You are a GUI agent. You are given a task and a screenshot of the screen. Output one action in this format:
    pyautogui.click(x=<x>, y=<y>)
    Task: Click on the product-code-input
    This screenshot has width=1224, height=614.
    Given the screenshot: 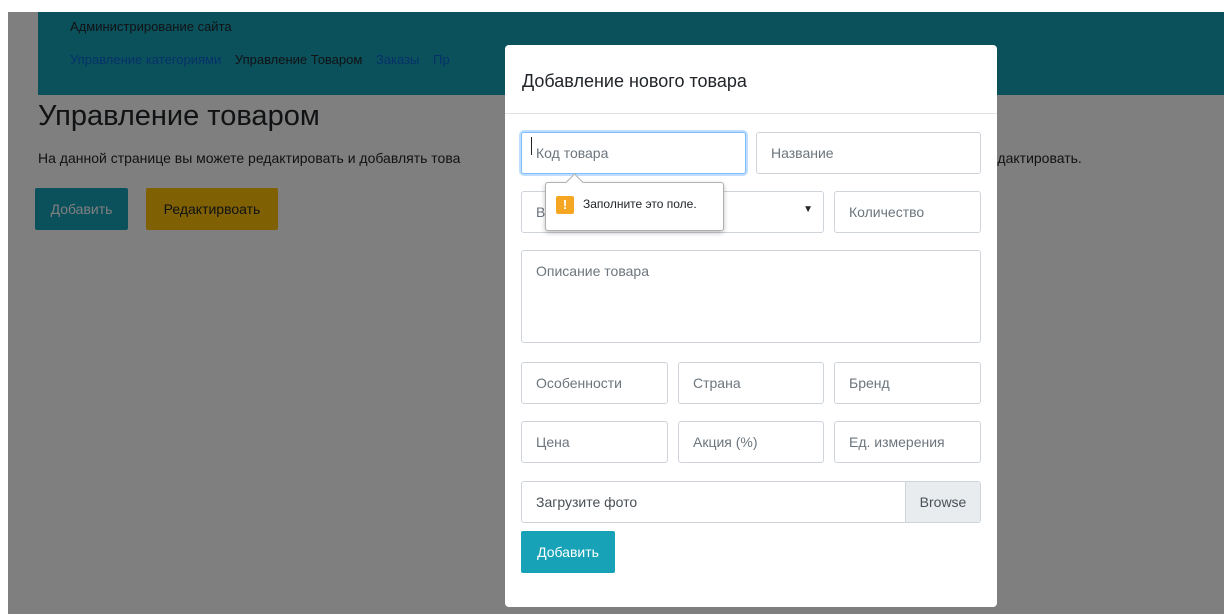 What is the action you would take?
    pyautogui.click(x=633, y=153)
    